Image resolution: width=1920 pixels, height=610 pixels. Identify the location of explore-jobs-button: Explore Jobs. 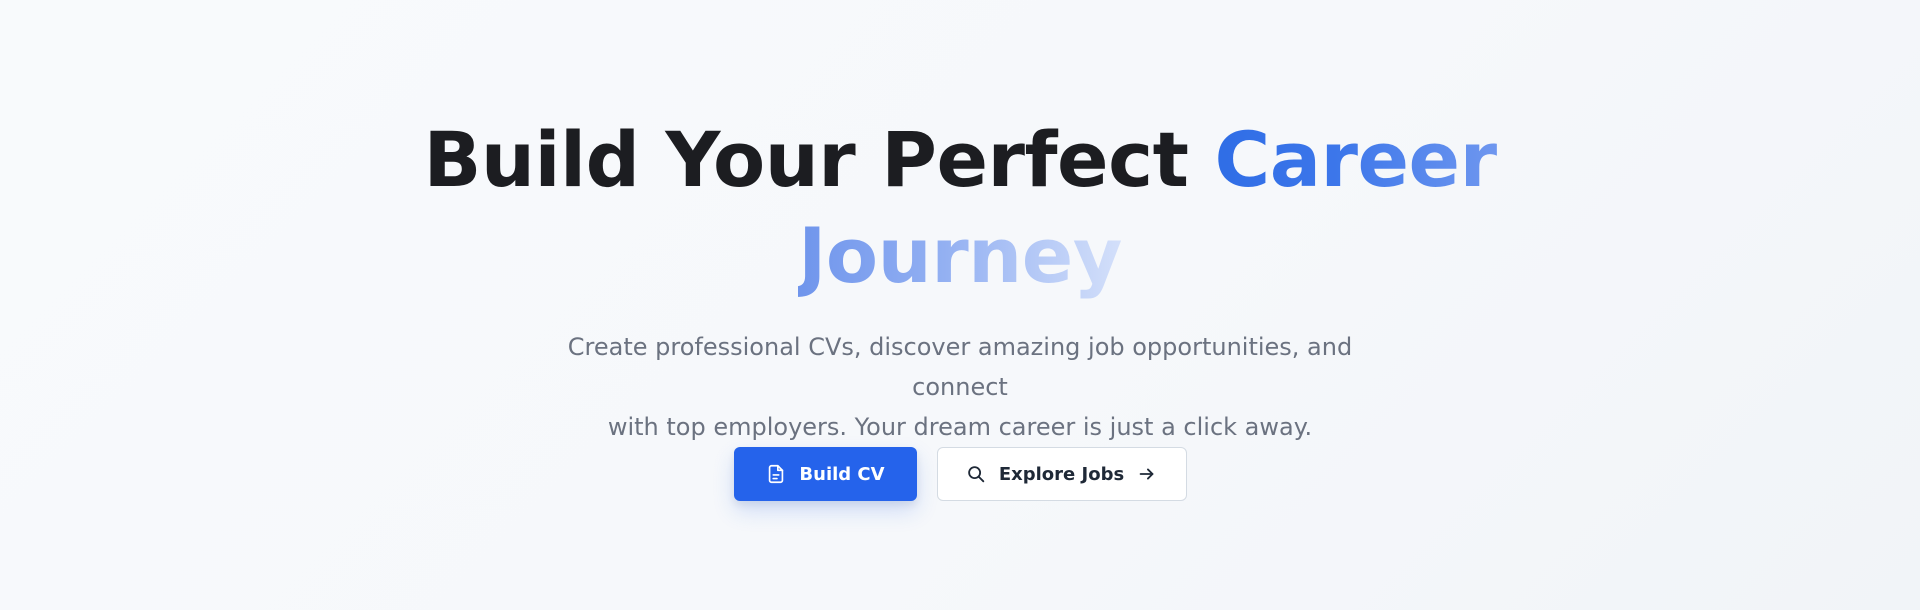
(1061, 474).